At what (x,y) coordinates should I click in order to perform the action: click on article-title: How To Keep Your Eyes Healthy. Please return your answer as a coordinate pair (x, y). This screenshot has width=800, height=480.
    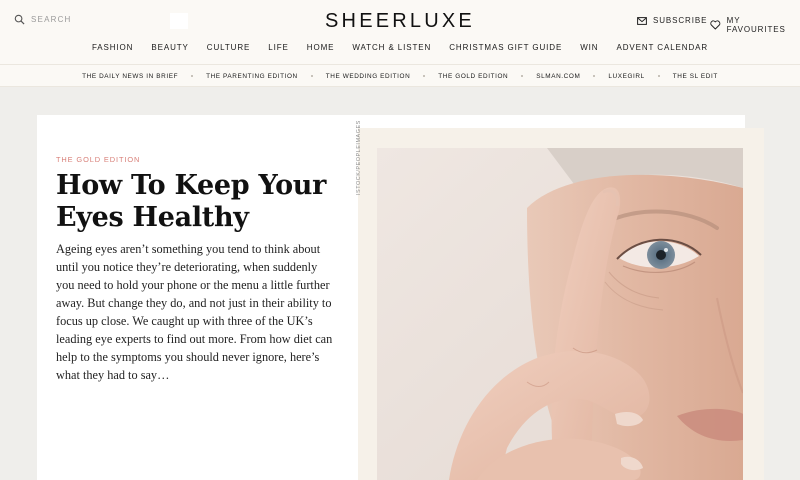
    Looking at the image, I should click on (196, 202).